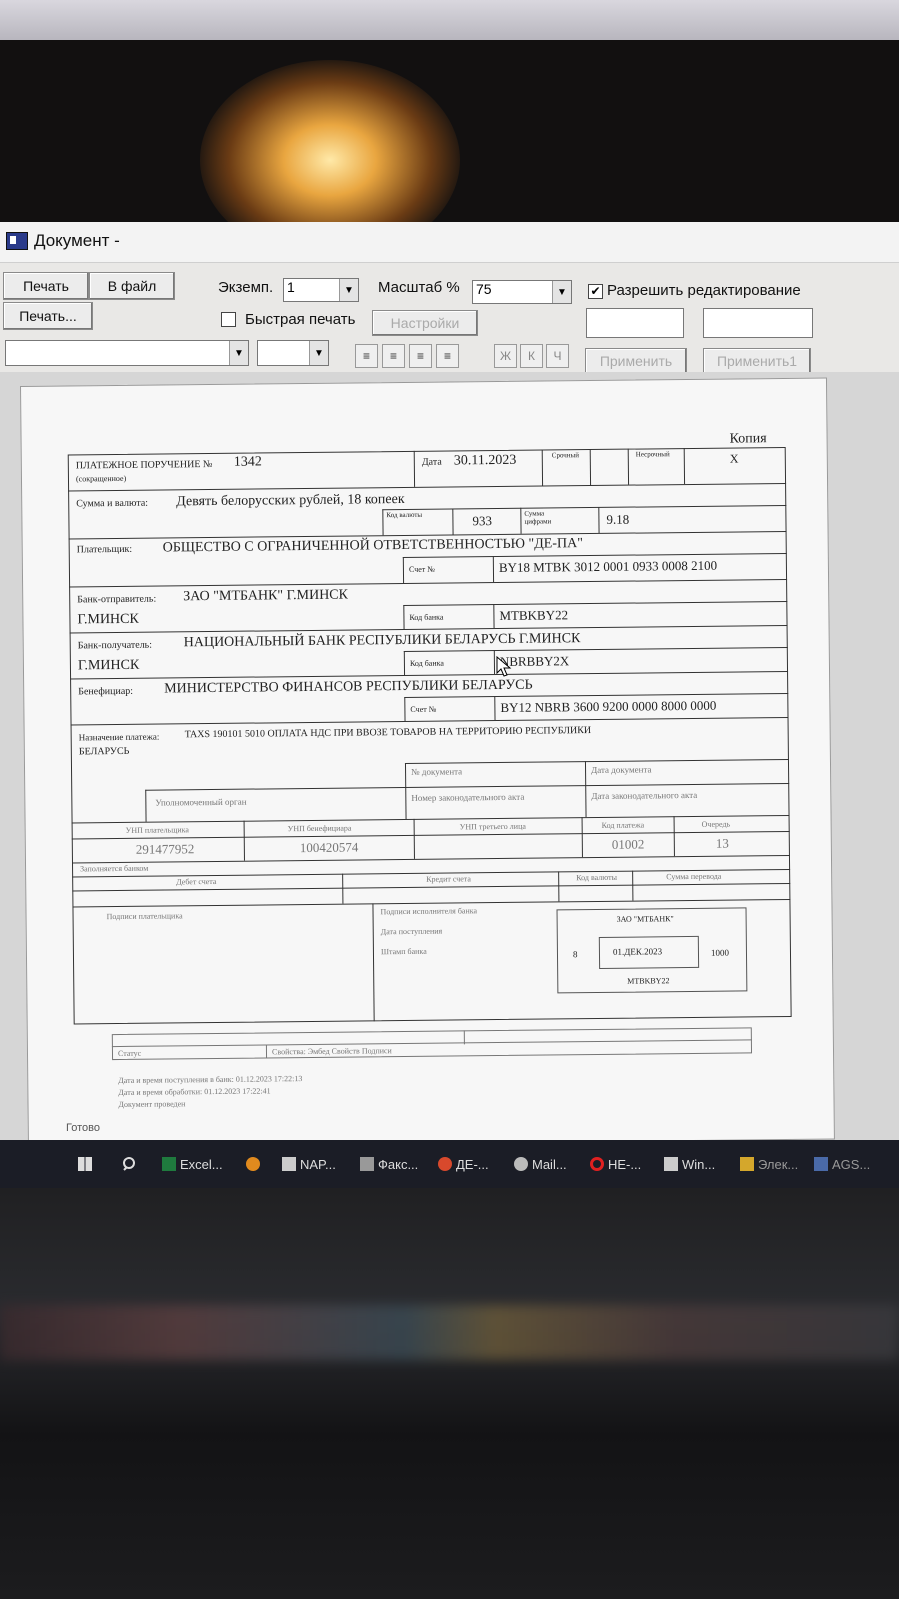 The image size is (899, 1599). I want to click on copy-label: Копия, so click(748, 439).